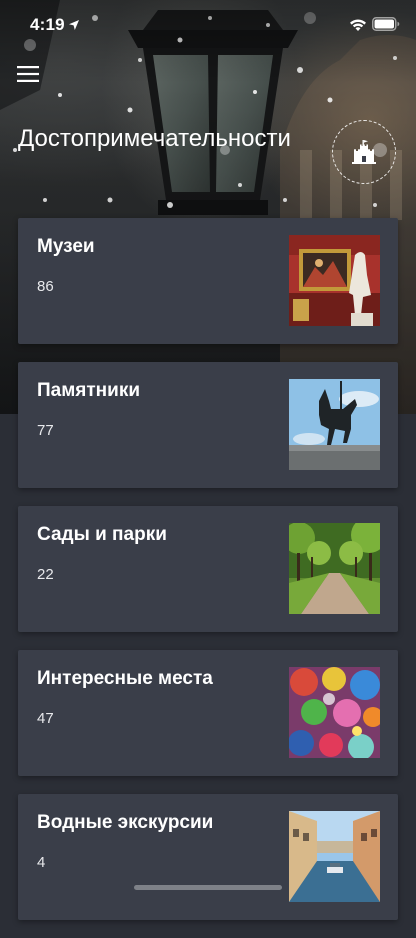 The image size is (416, 938). I want to click on category-card-gardens-parks: Сады и парки 22, so click(208, 569).